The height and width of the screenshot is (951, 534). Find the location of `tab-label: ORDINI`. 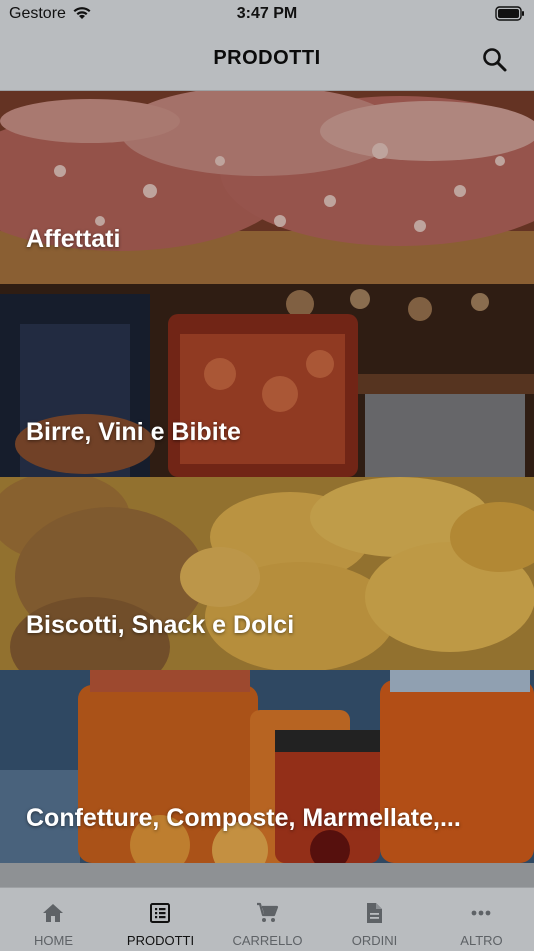

tab-label: ORDINI is located at coordinates (374, 940).